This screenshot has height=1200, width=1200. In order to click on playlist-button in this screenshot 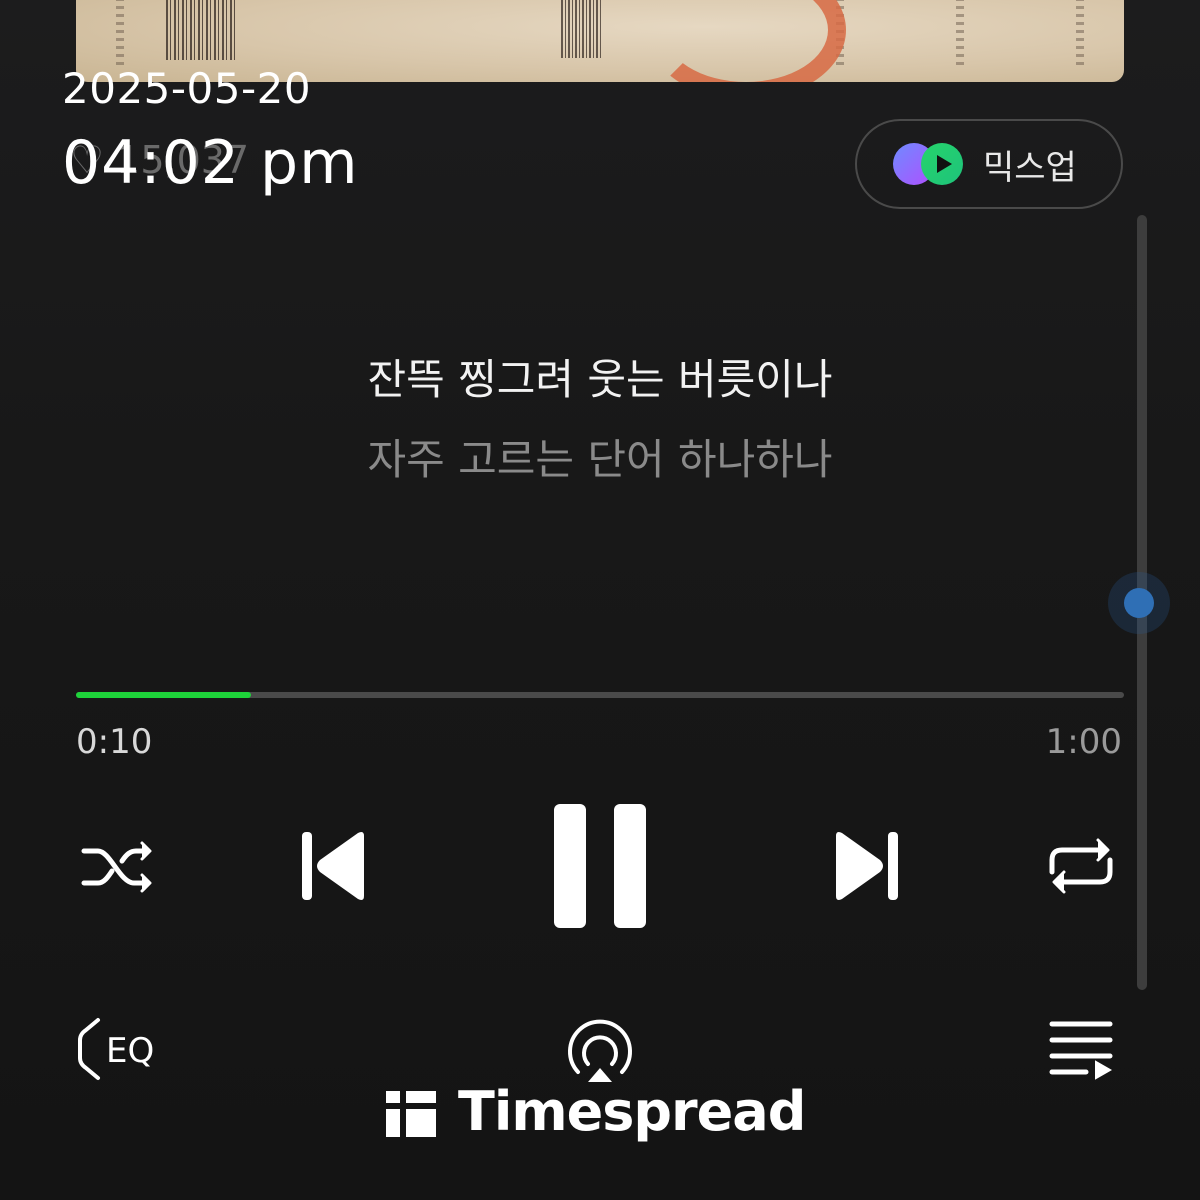, I will do `click(1081, 1048)`.